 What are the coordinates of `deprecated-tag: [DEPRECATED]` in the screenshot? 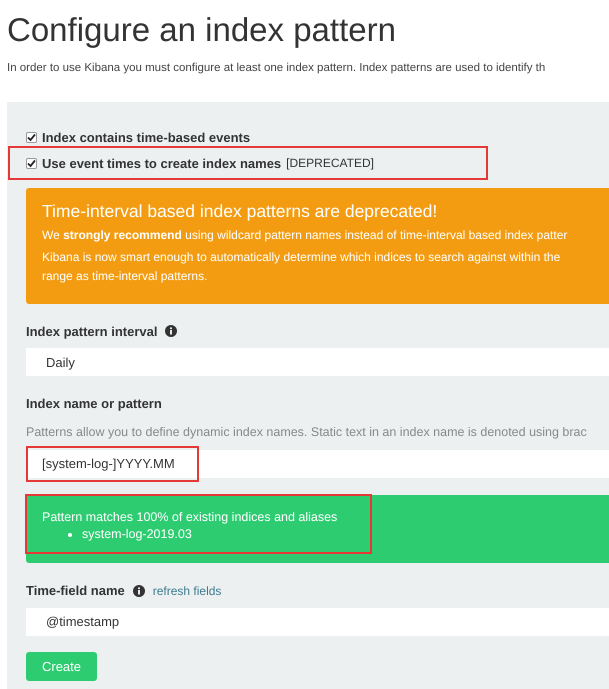 It's located at (330, 163).